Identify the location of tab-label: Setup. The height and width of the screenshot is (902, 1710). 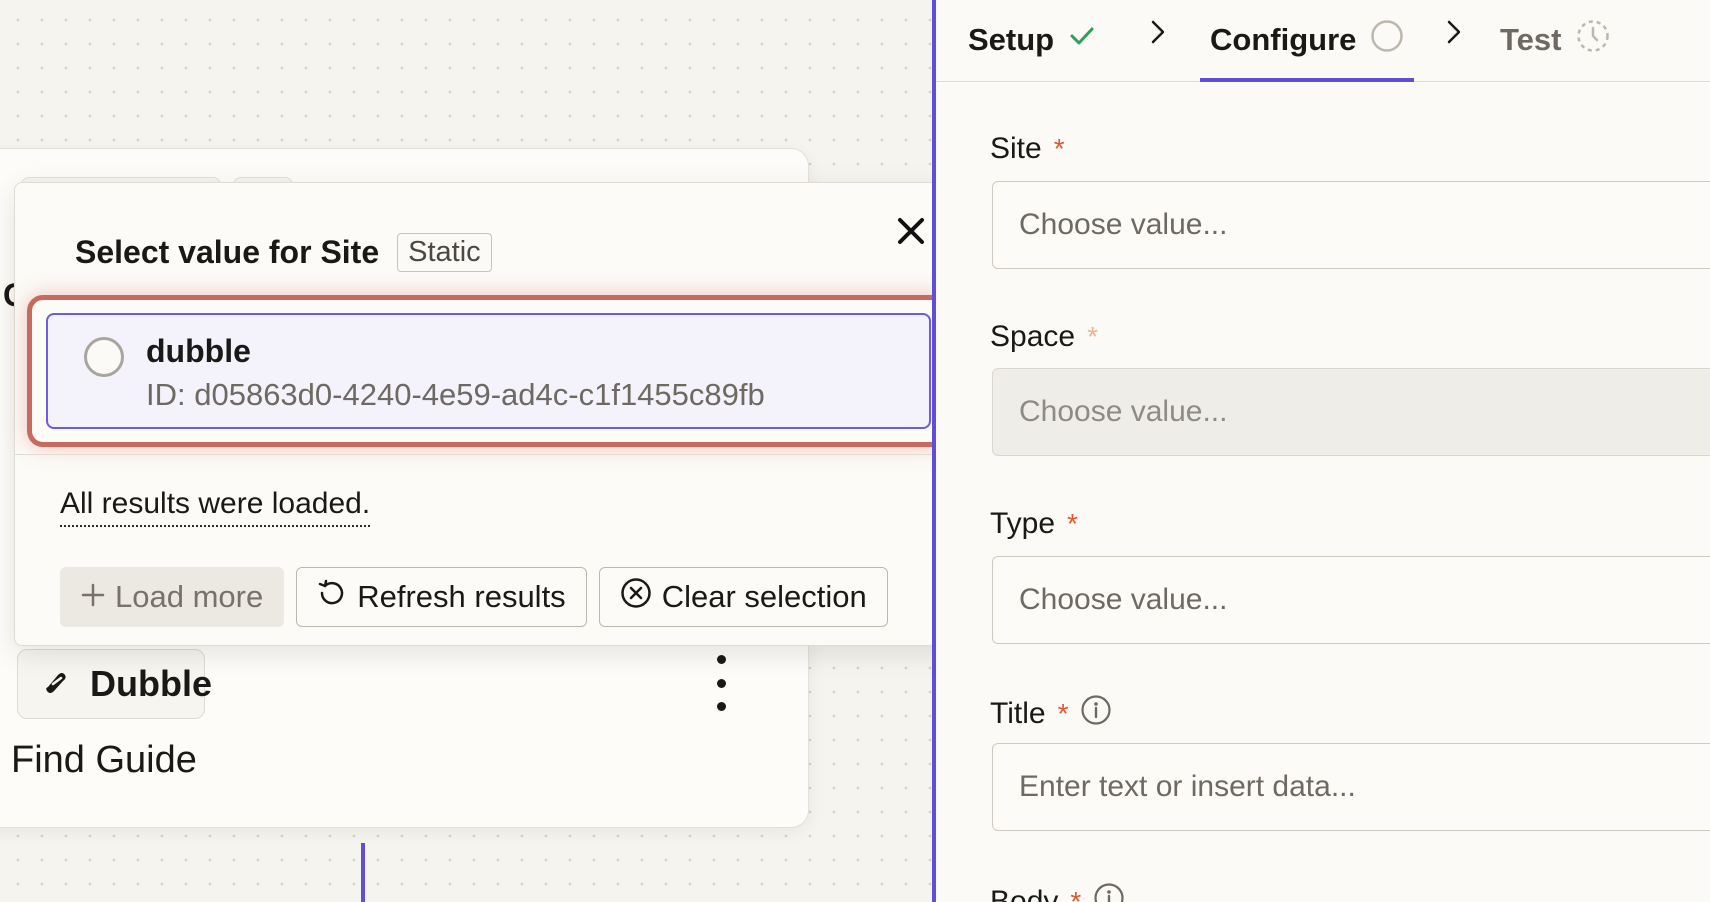
(1011, 39).